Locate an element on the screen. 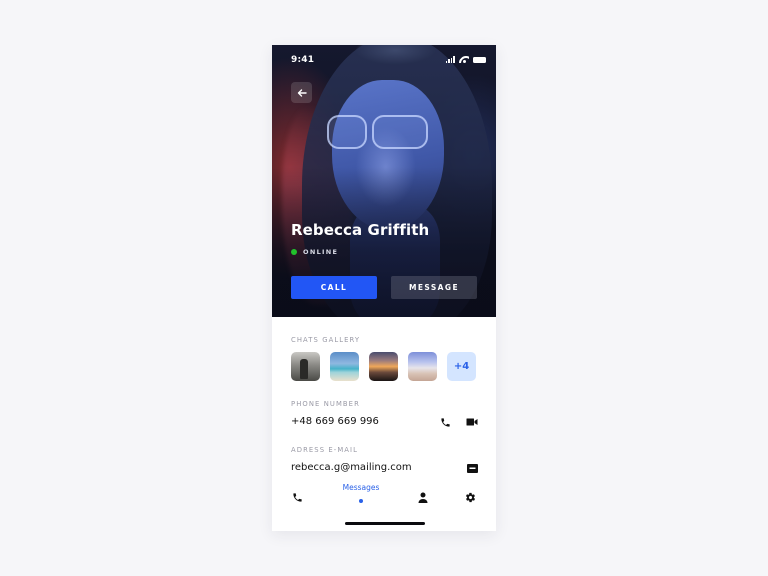 This screenshot has width=768, height=576. nav-contacts is located at coordinates (423, 497).